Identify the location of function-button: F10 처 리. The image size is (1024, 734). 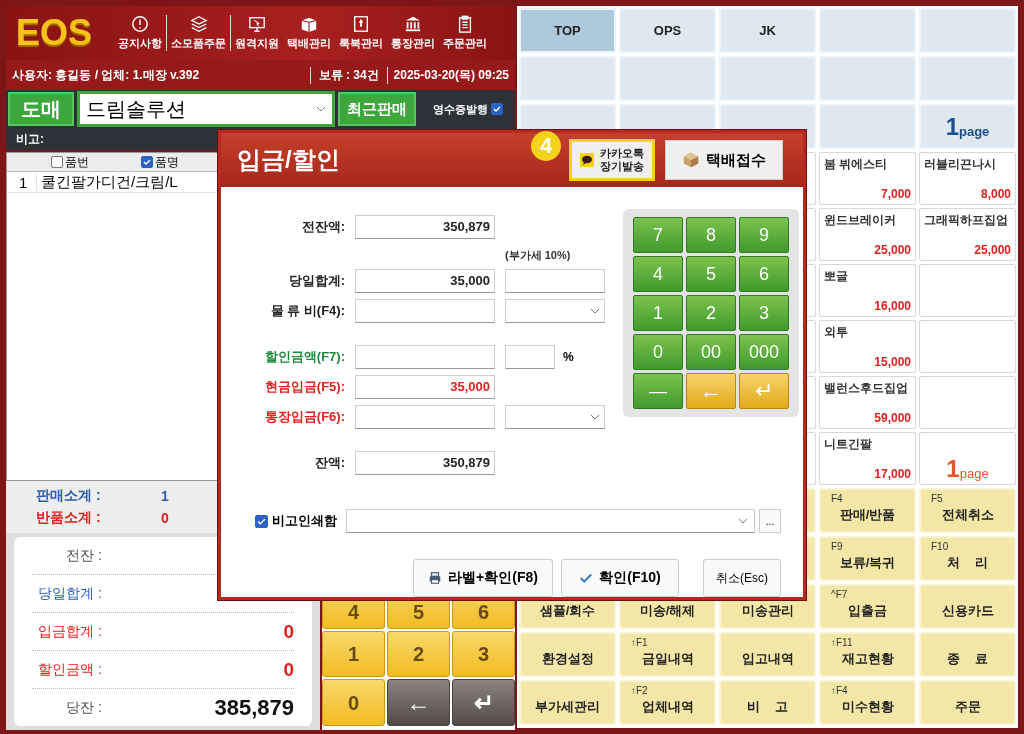
(967, 558).